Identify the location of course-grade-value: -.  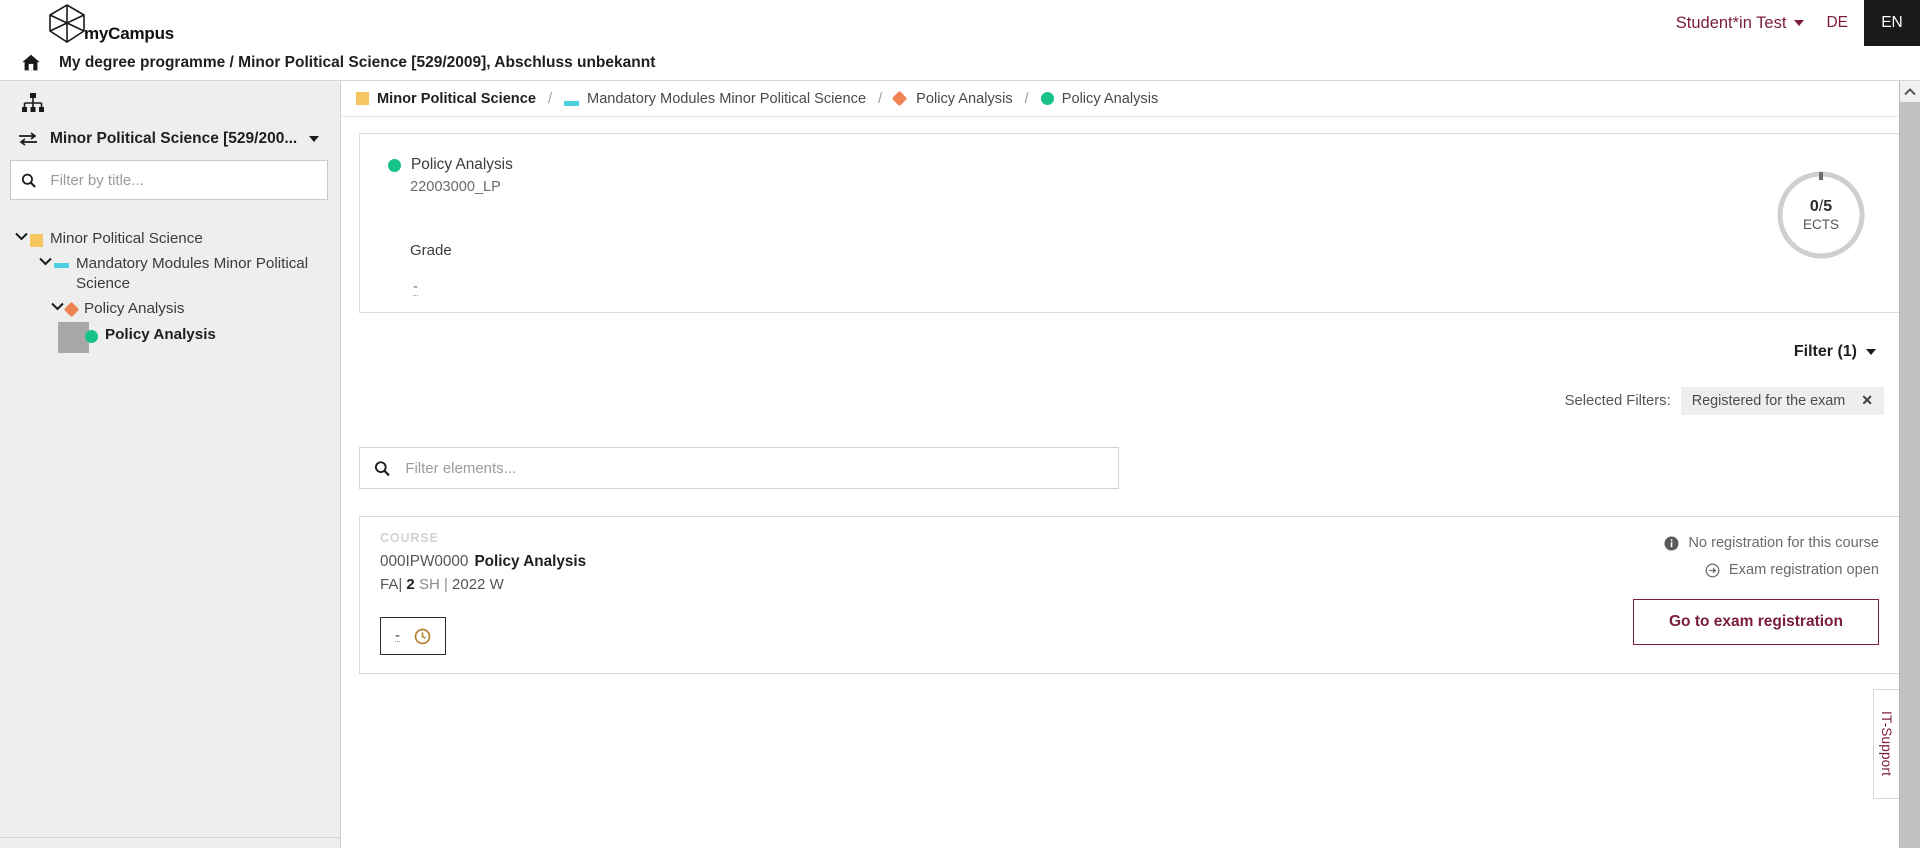
(397, 635).